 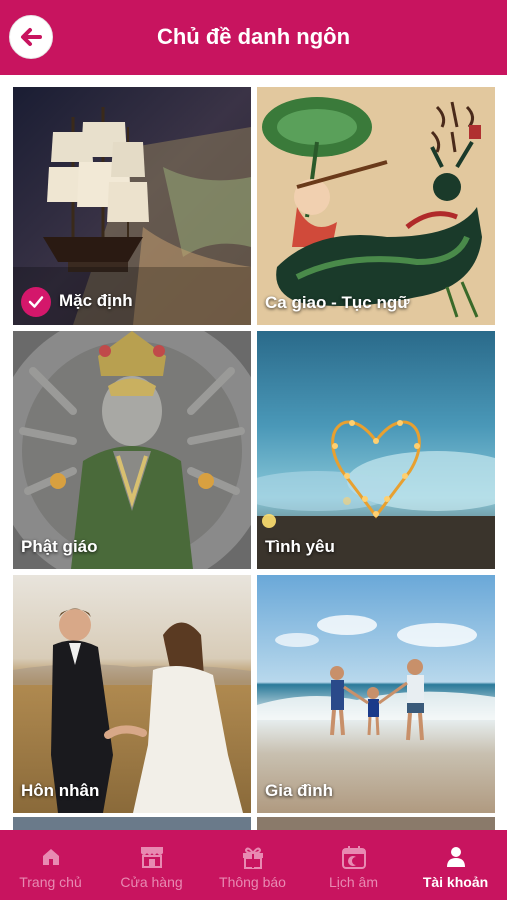 I want to click on topic-tile-folk-proverbs: Ca giao - Tục ngữ, so click(x=376, y=206).